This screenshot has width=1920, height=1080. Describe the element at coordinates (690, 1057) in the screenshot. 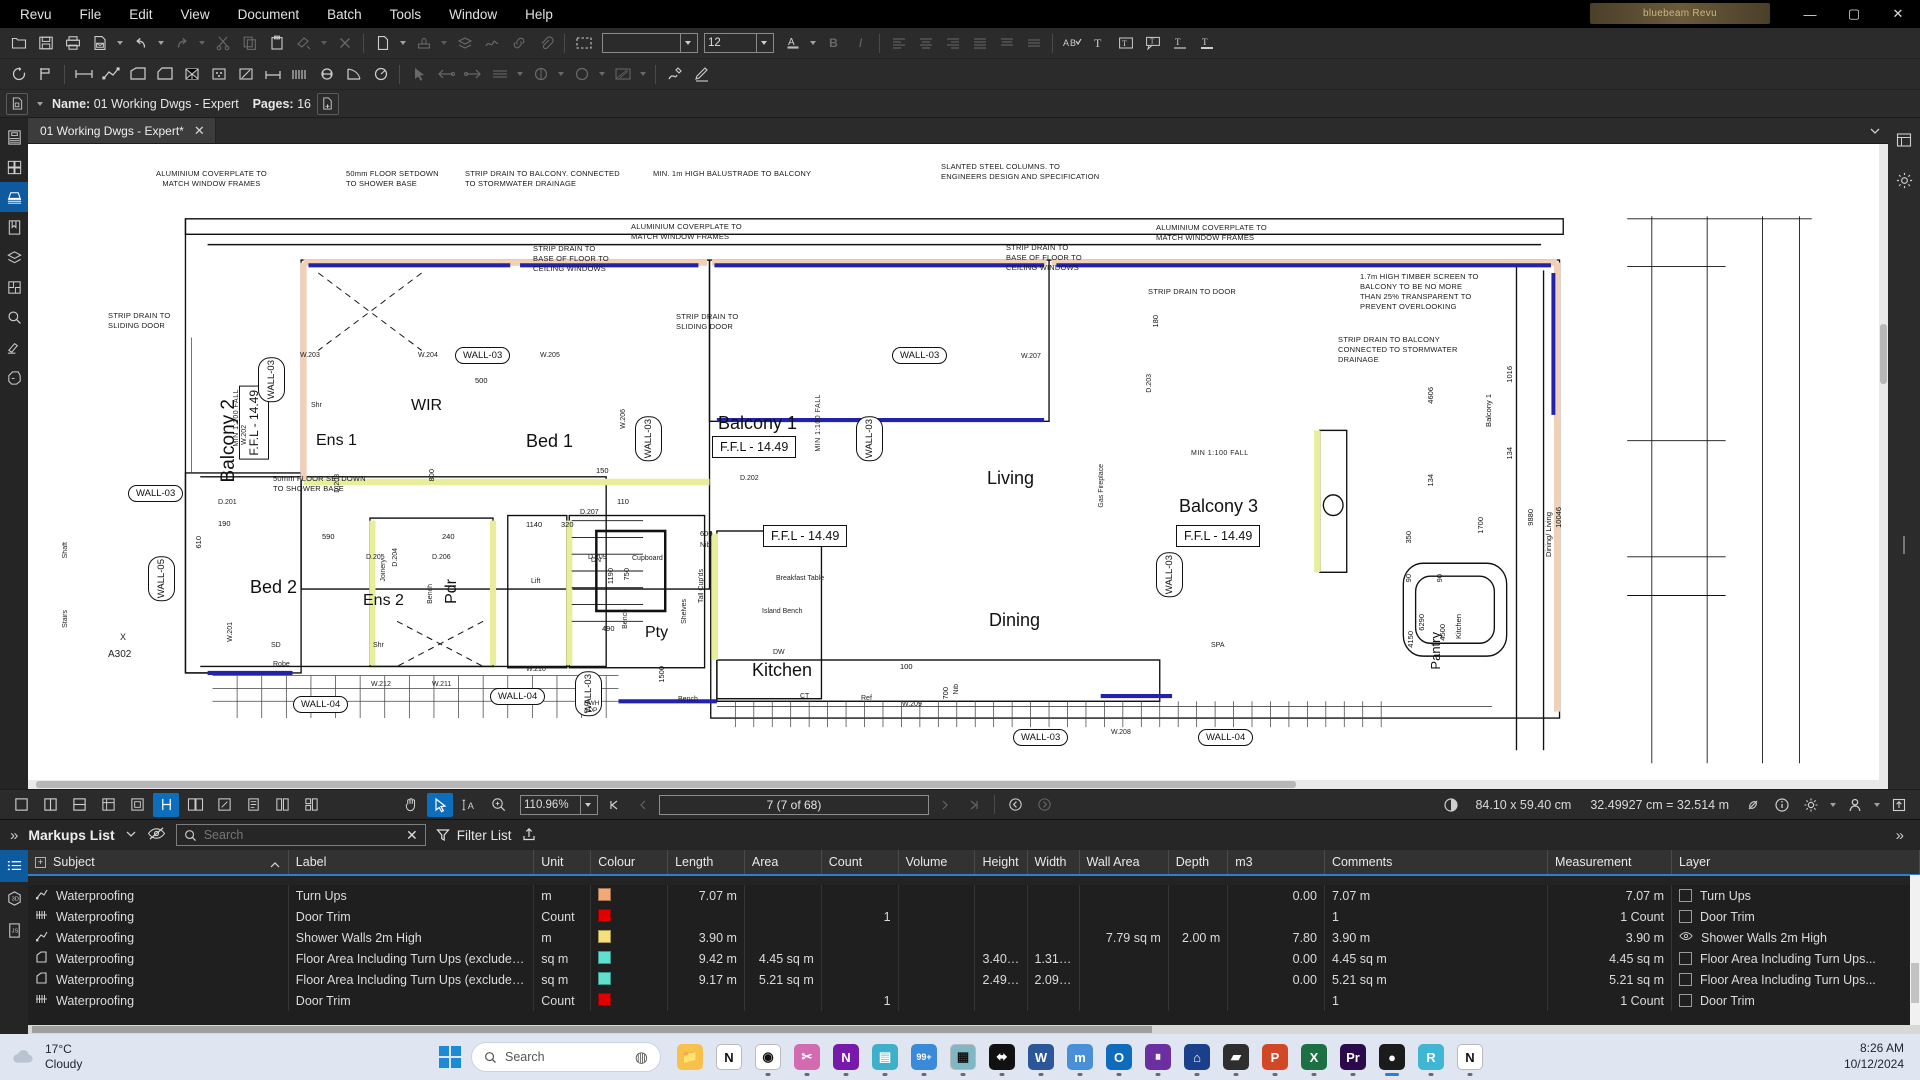

I see `file-explorer-icon: 📁` at that location.